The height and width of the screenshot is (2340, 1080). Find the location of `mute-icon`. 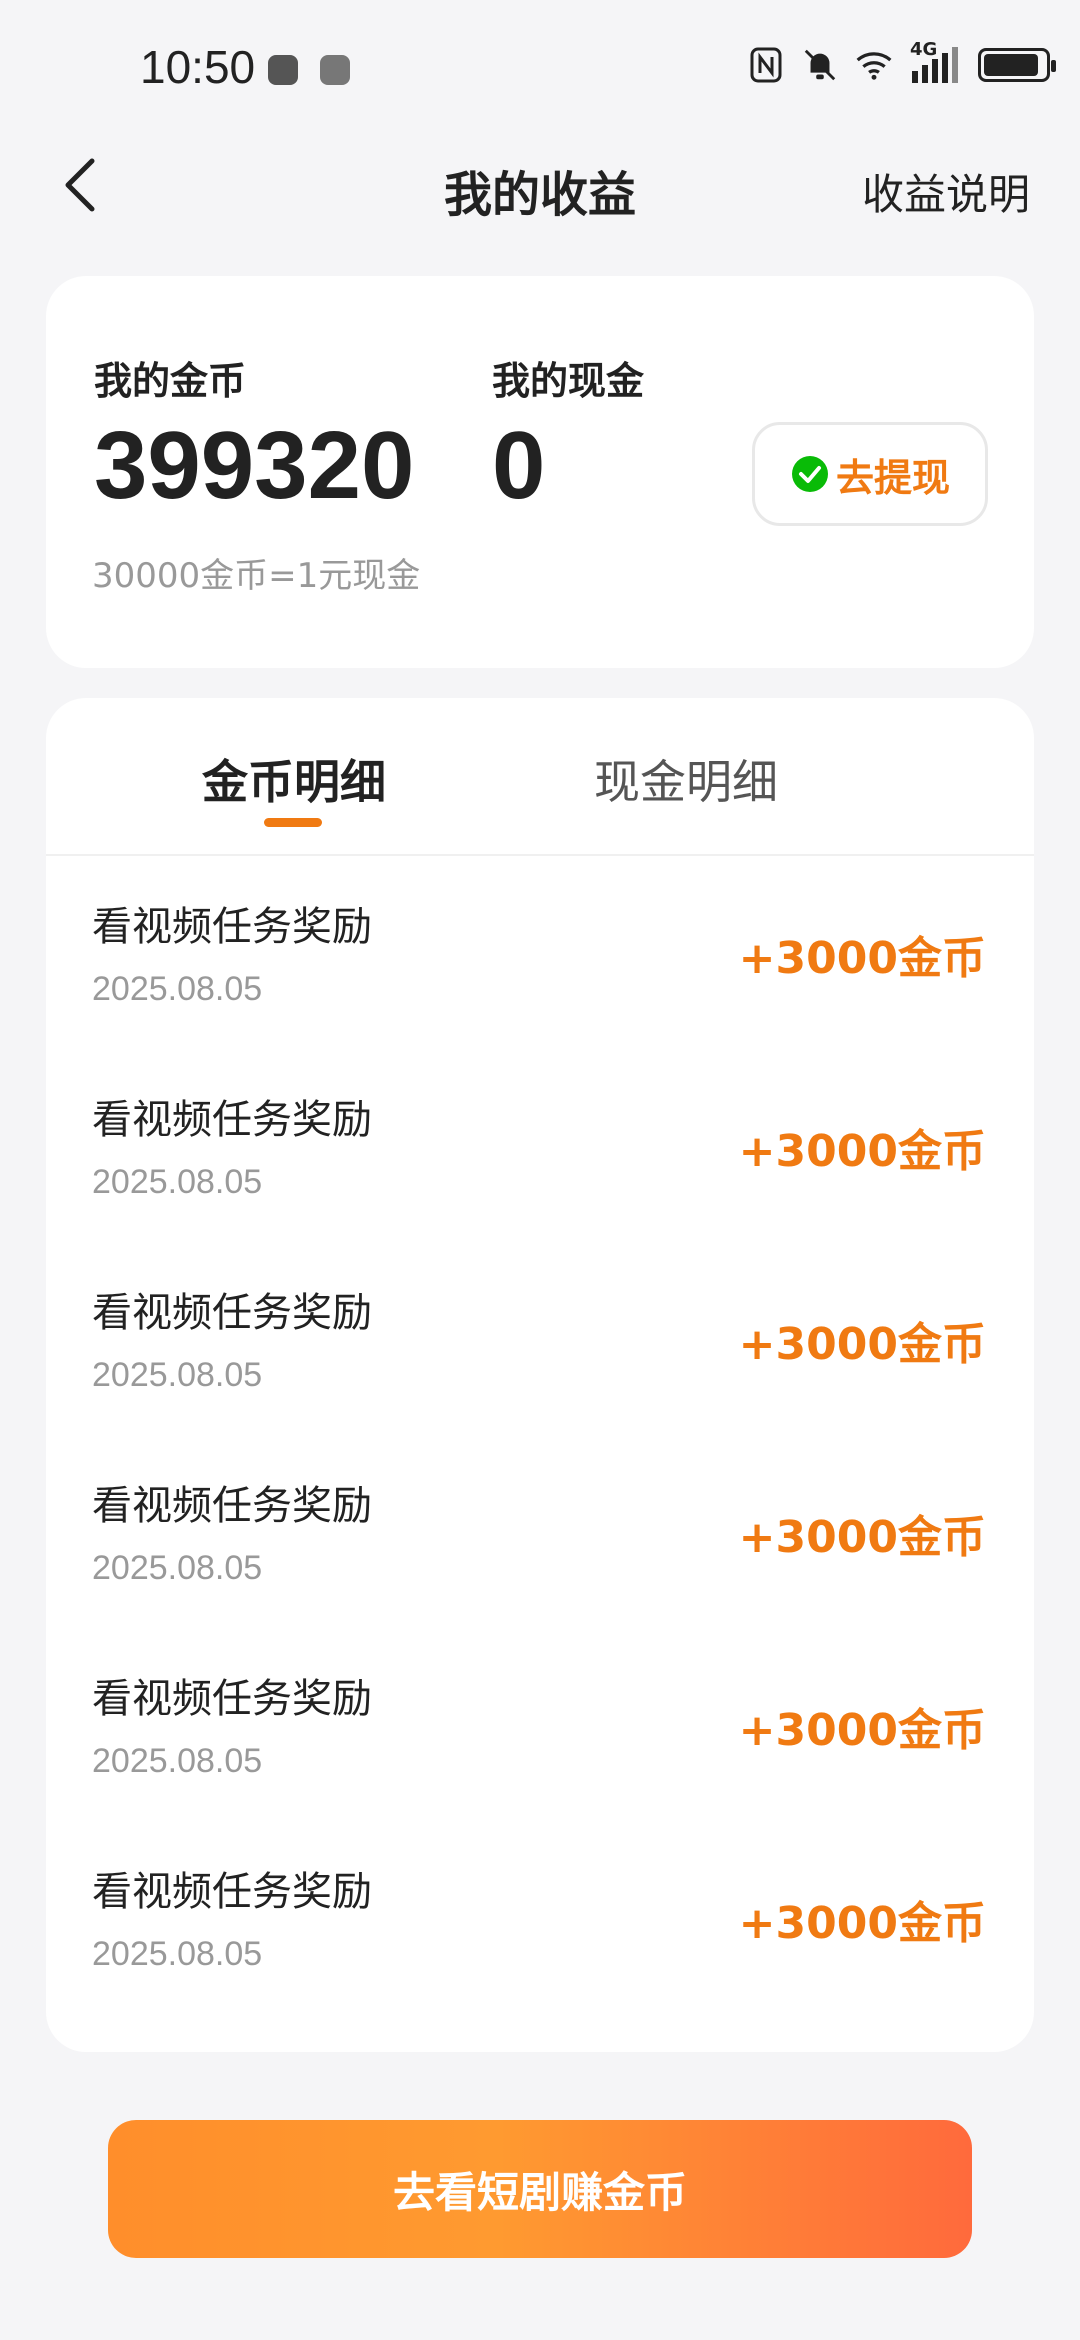

mute-icon is located at coordinates (820, 65).